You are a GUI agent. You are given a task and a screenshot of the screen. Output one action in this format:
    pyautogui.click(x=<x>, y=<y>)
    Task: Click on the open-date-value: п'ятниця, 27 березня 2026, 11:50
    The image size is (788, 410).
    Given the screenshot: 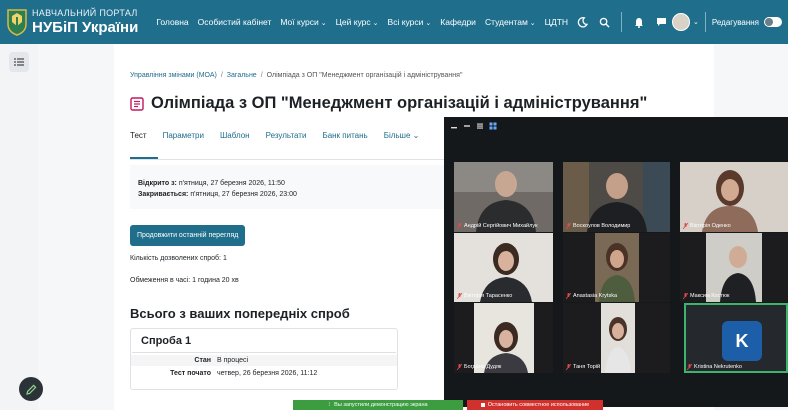 What is the action you would take?
    pyautogui.click(x=231, y=183)
    